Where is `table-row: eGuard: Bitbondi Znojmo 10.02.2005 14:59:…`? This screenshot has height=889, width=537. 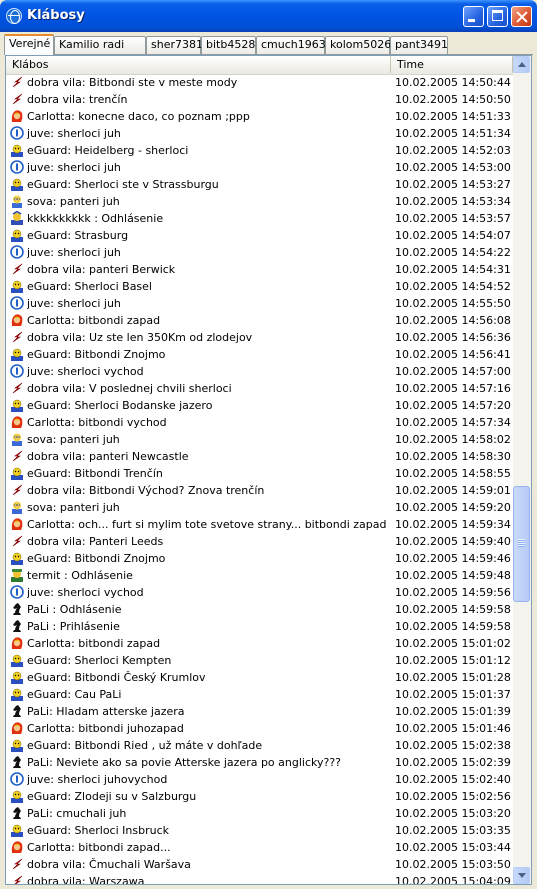
table-row: eGuard: Bitbondi Znojmo 10.02.2005 14:59:… is located at coordinates (259, 558).